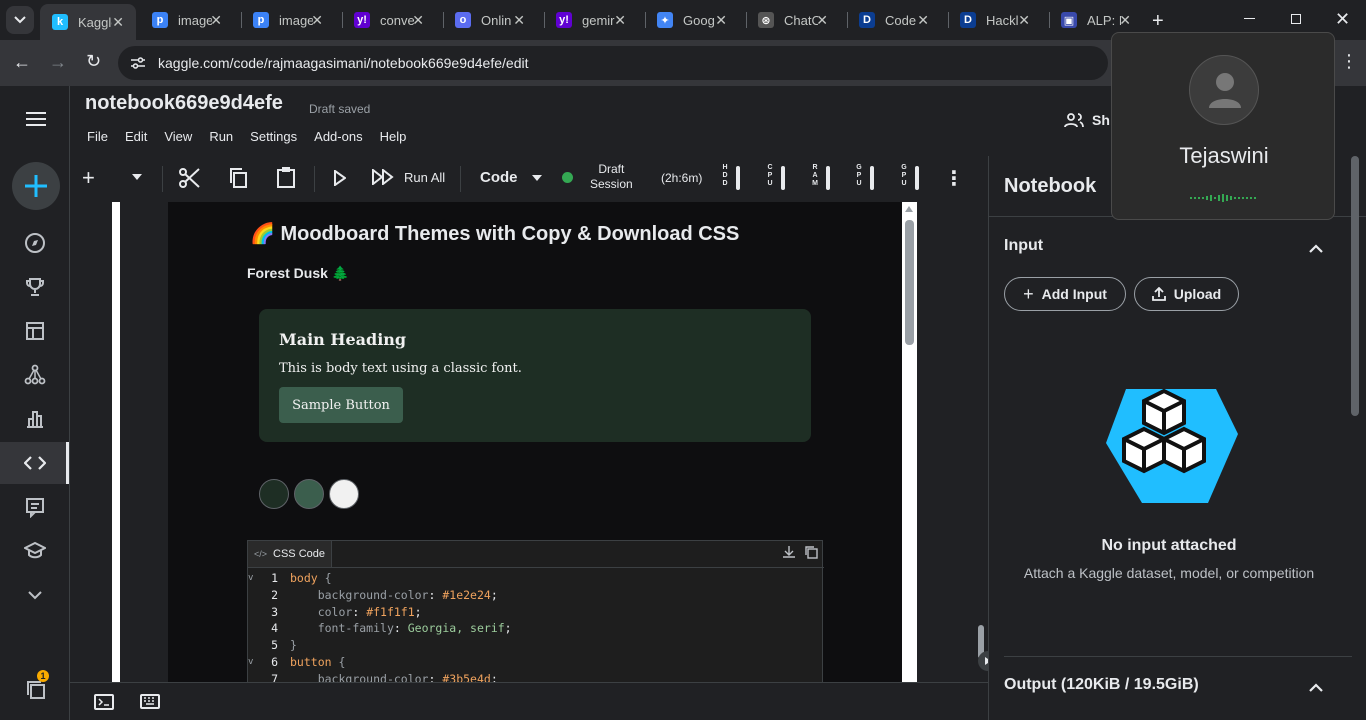  Describe the element at coordinates (190, 178) in the screenshot. I see `cut-button` at that location.